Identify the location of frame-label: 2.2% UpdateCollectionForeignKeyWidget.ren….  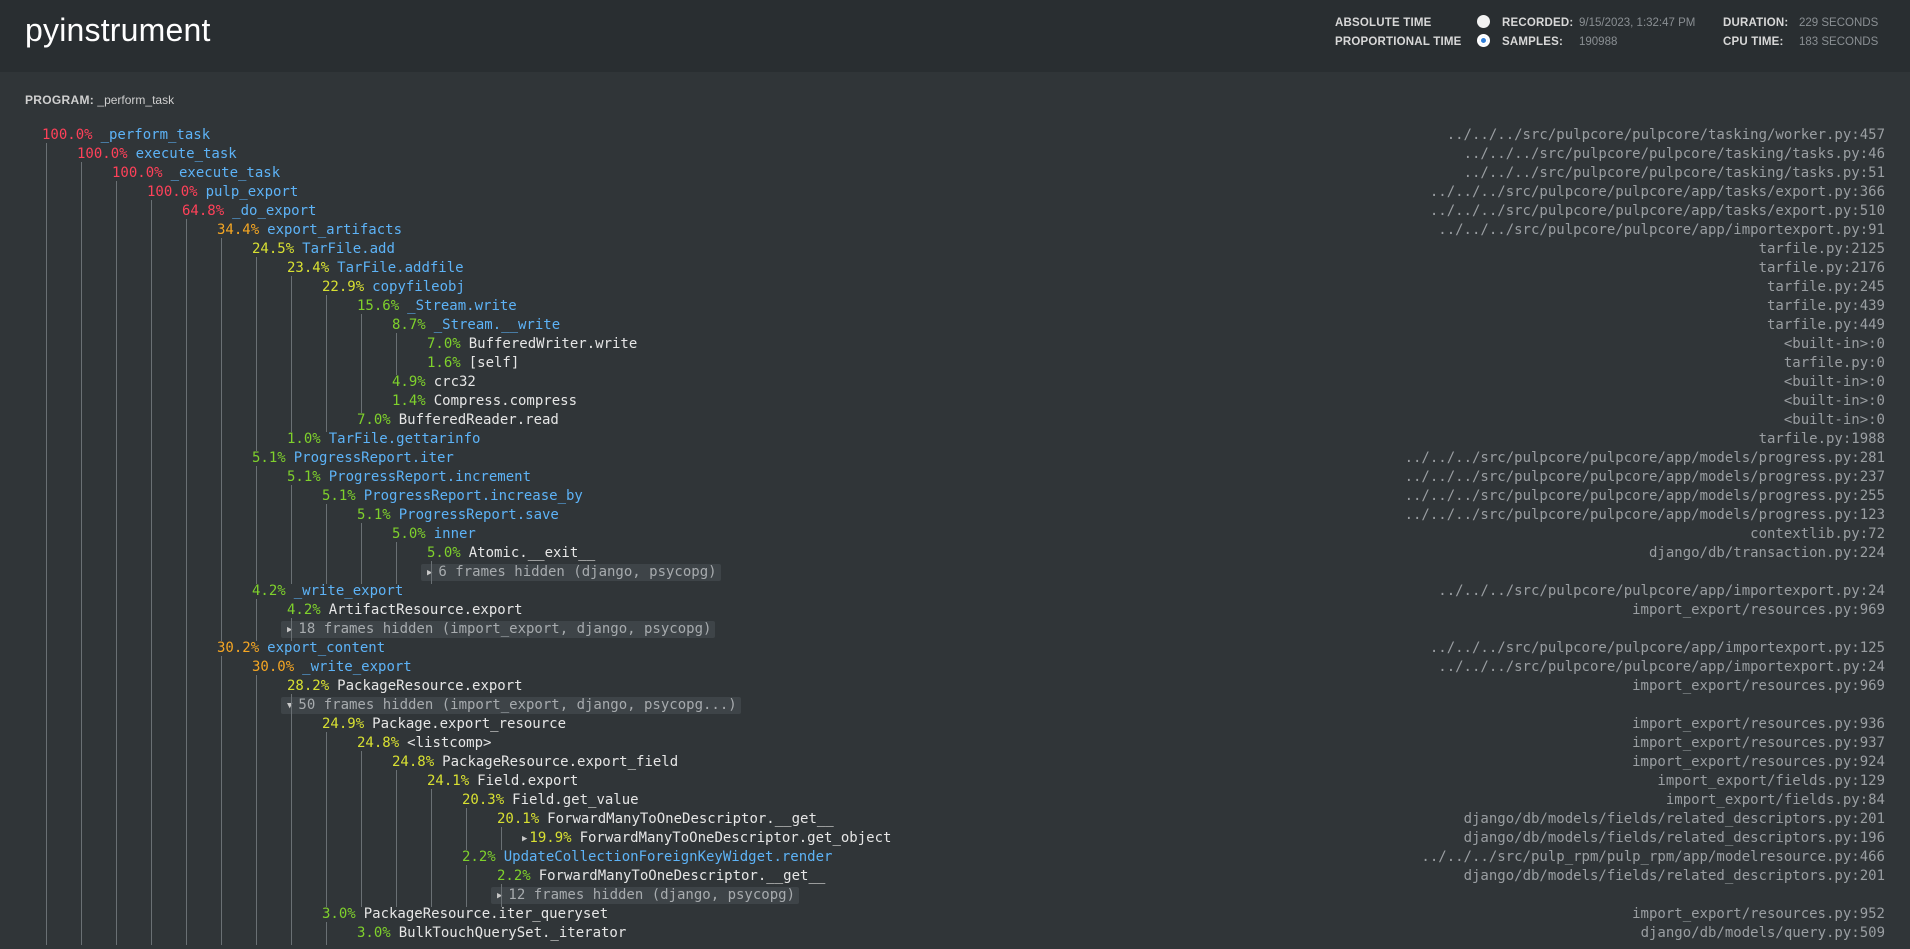
(647, 857).